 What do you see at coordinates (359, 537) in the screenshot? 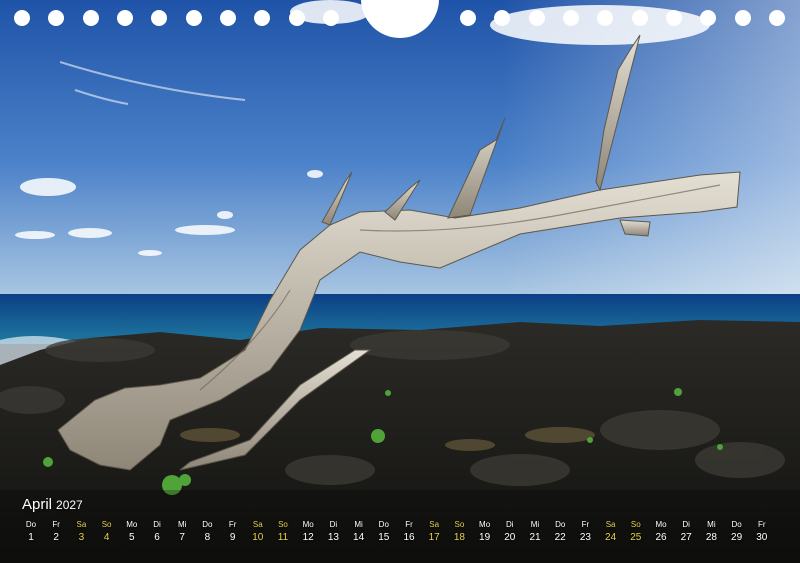
I see `day-number: 14` at bounding box center [359, 537].